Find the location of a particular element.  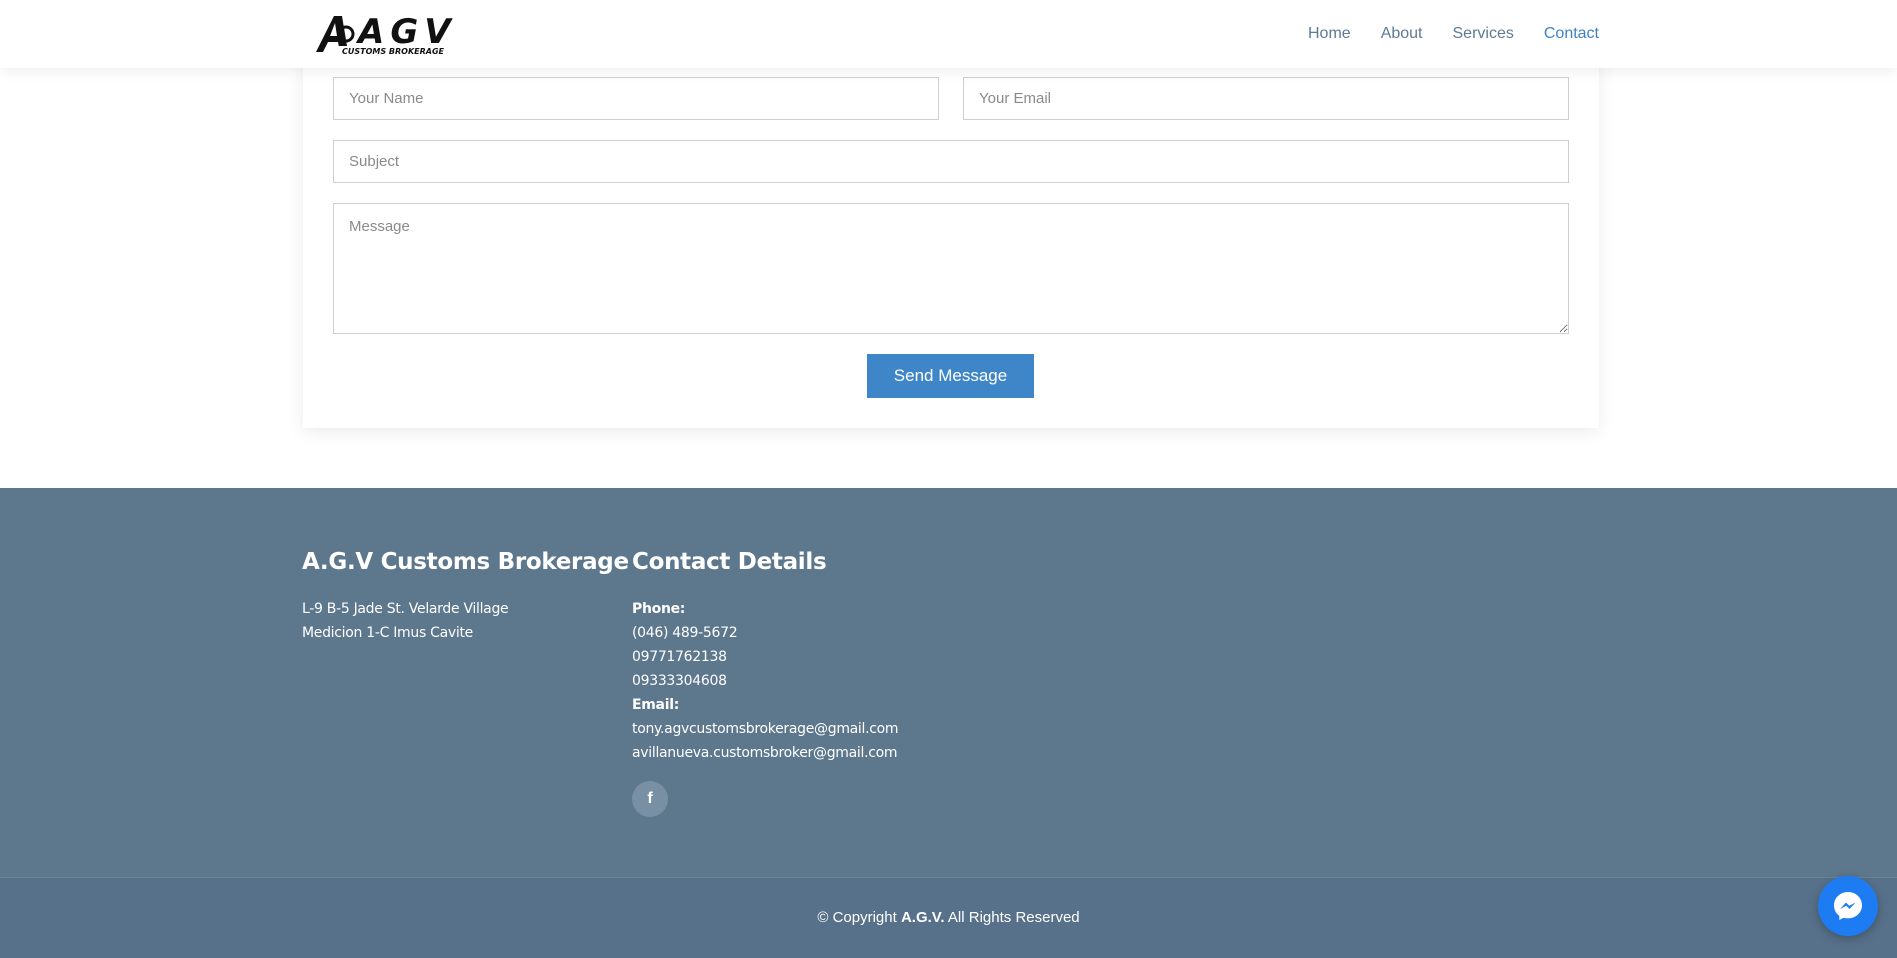

send-message-button: Send Message is located at coordinates (950, 376).